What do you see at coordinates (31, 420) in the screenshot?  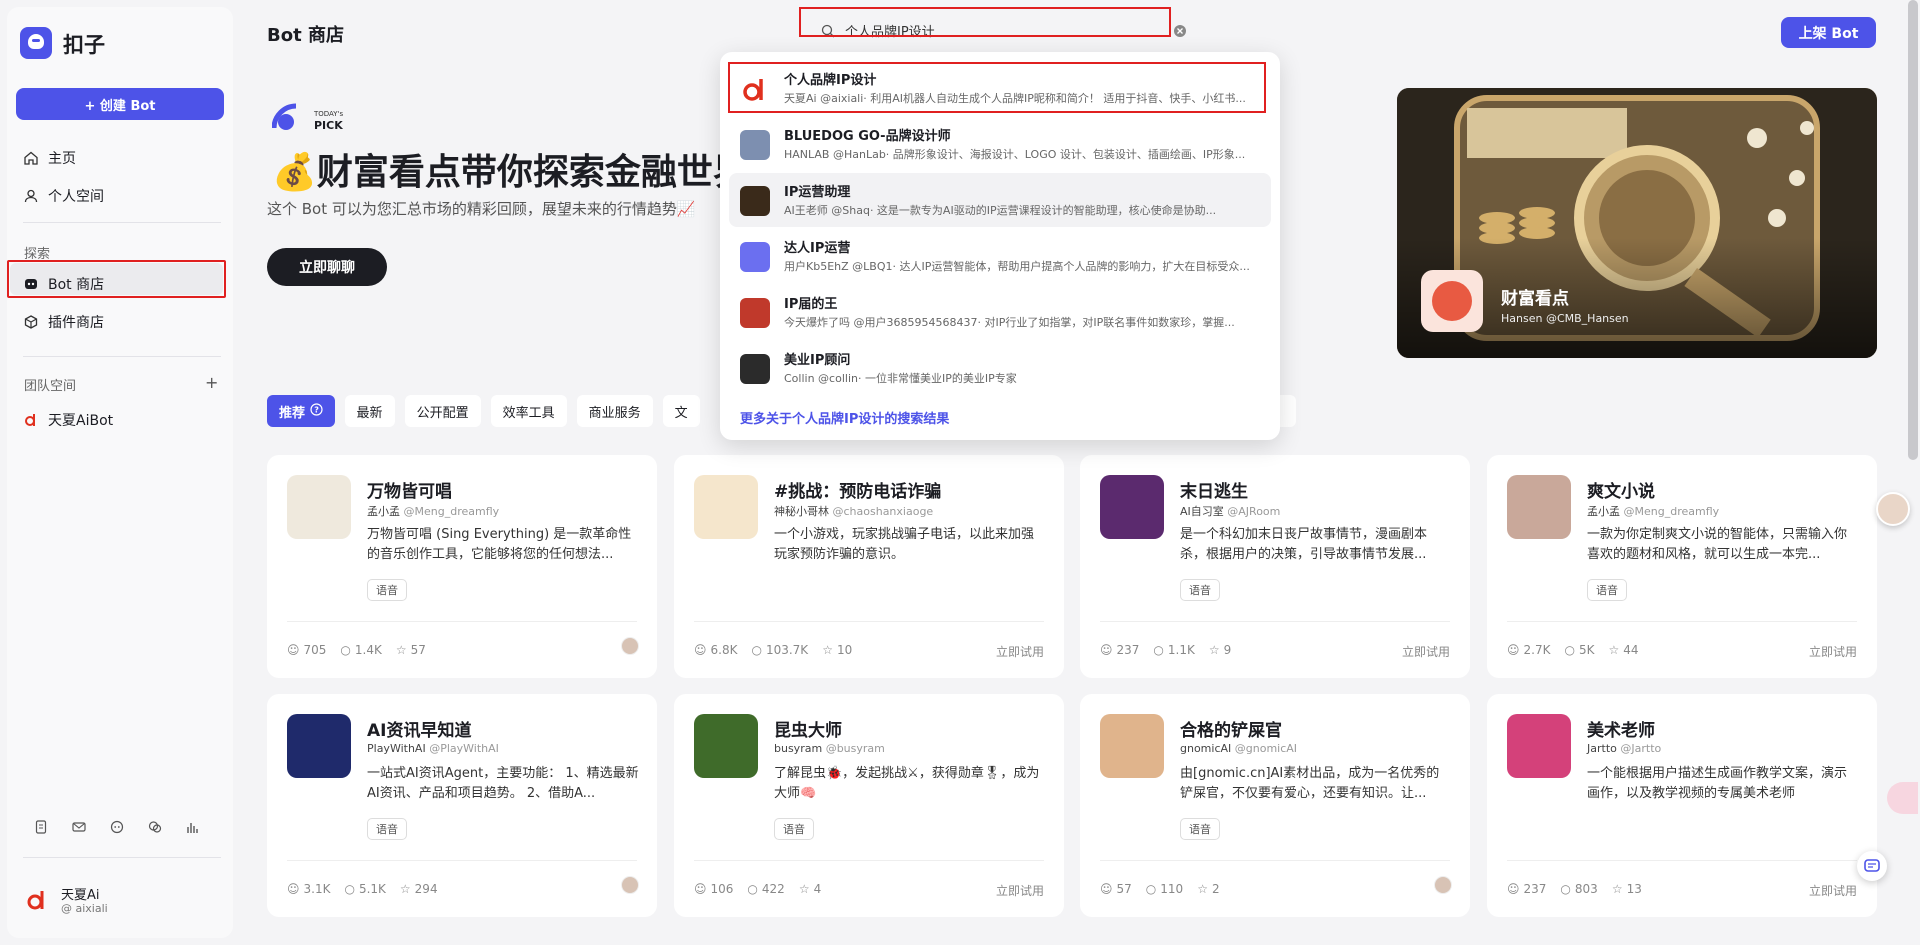 I see `team-avatar-icon` at bounding box center [31, 420].